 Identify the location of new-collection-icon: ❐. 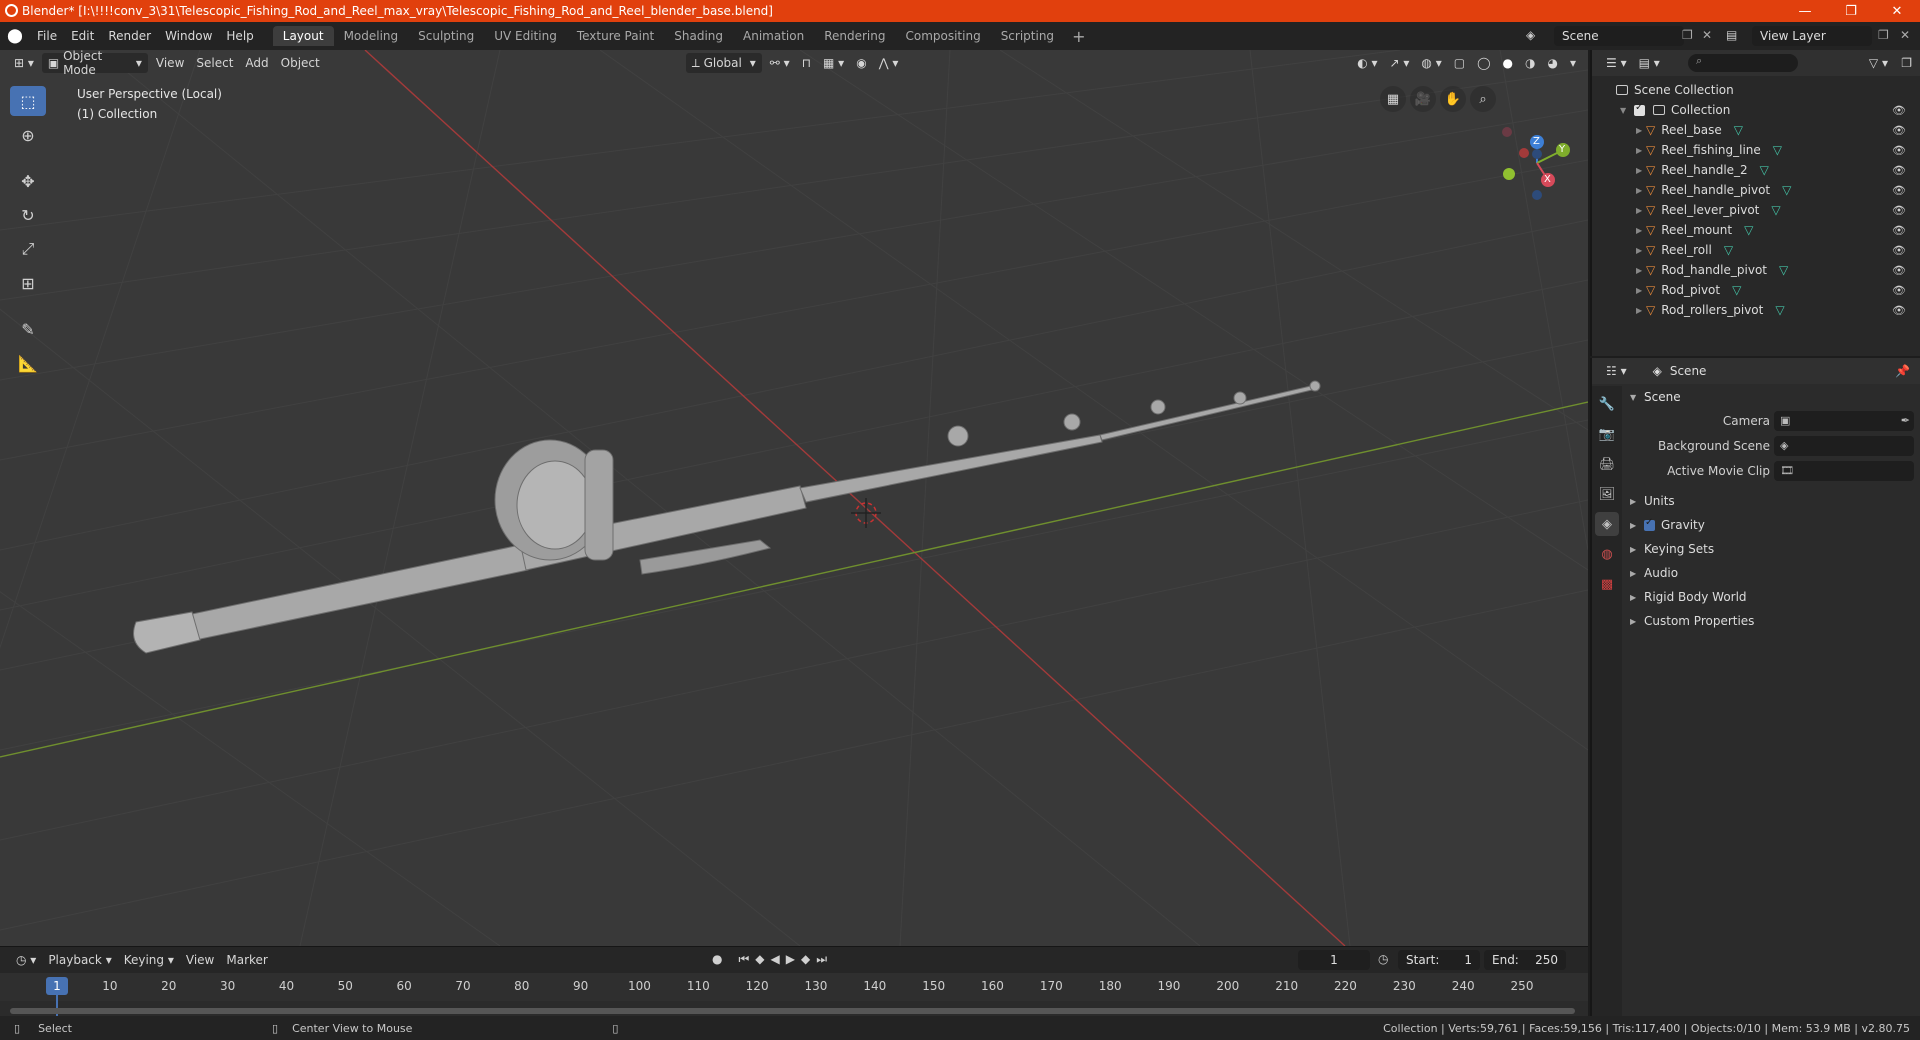
(1906, 63).